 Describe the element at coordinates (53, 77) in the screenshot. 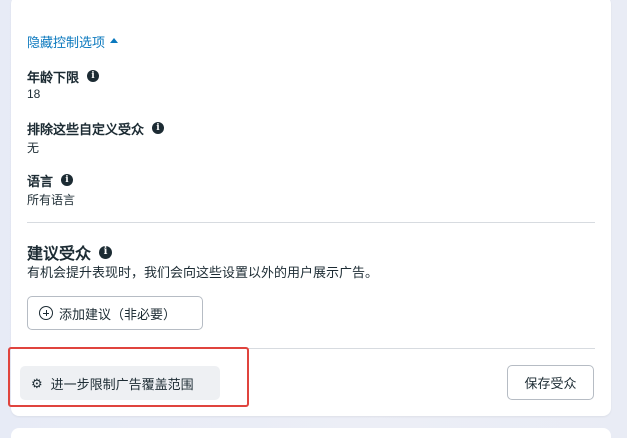

I see `field-label: 年龄下限` at that location.